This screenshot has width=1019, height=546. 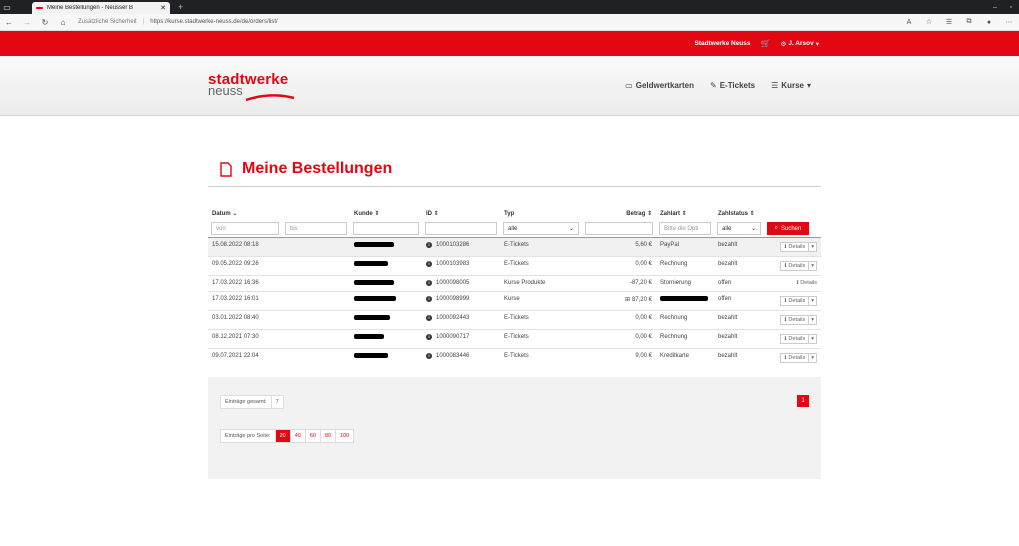 I want to click on row-date: 09.07.2021 22:04, so click(x=245, y=357).